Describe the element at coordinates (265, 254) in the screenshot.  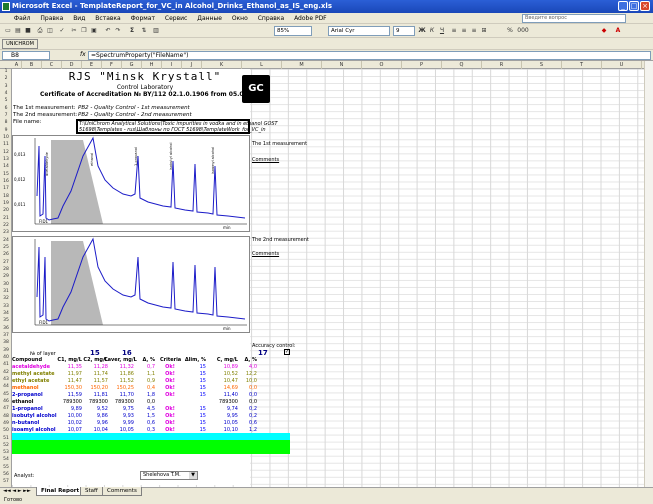
I see `comments-link-2: Comments` at that location.